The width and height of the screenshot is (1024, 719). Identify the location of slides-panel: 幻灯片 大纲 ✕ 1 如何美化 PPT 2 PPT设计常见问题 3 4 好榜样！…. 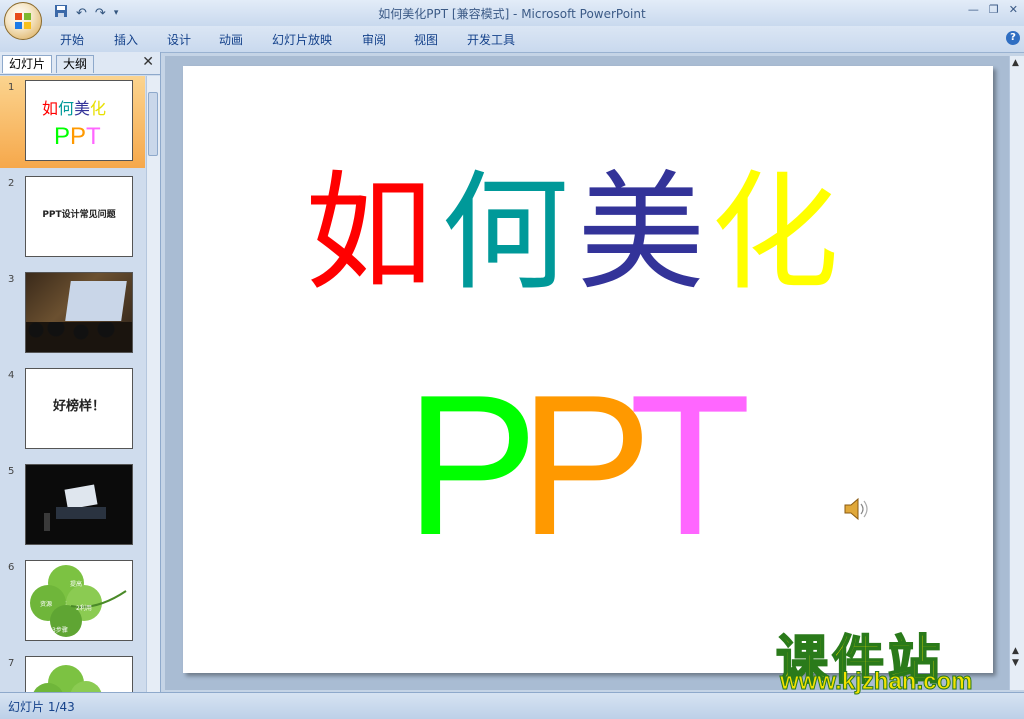
(80, 372).